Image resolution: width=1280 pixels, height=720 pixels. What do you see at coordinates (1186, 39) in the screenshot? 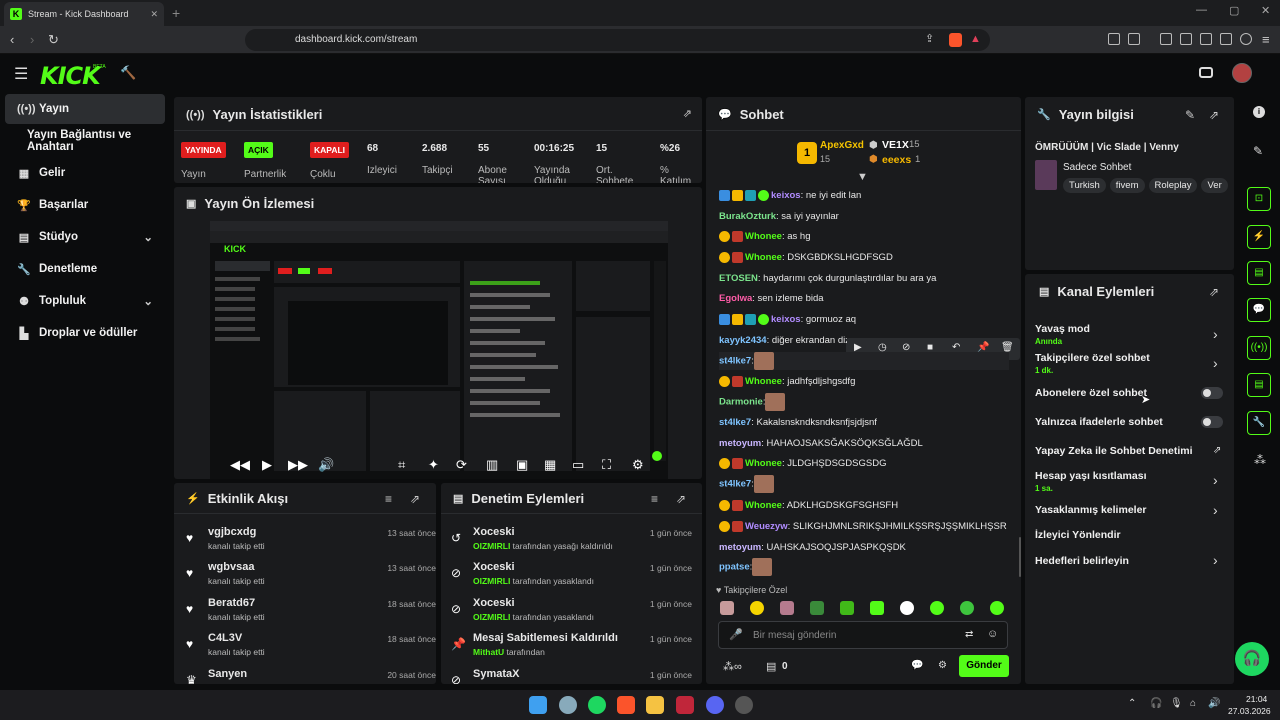
I see `sidebar-toggle-icon` at bounding box center [1186, 39].